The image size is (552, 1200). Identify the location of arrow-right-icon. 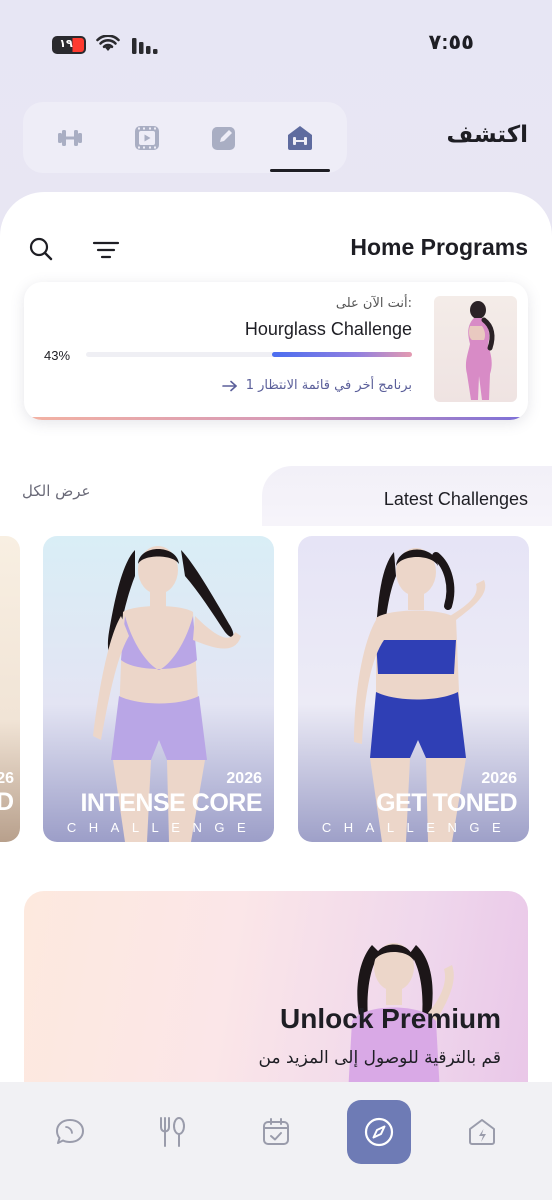
(229, 385).